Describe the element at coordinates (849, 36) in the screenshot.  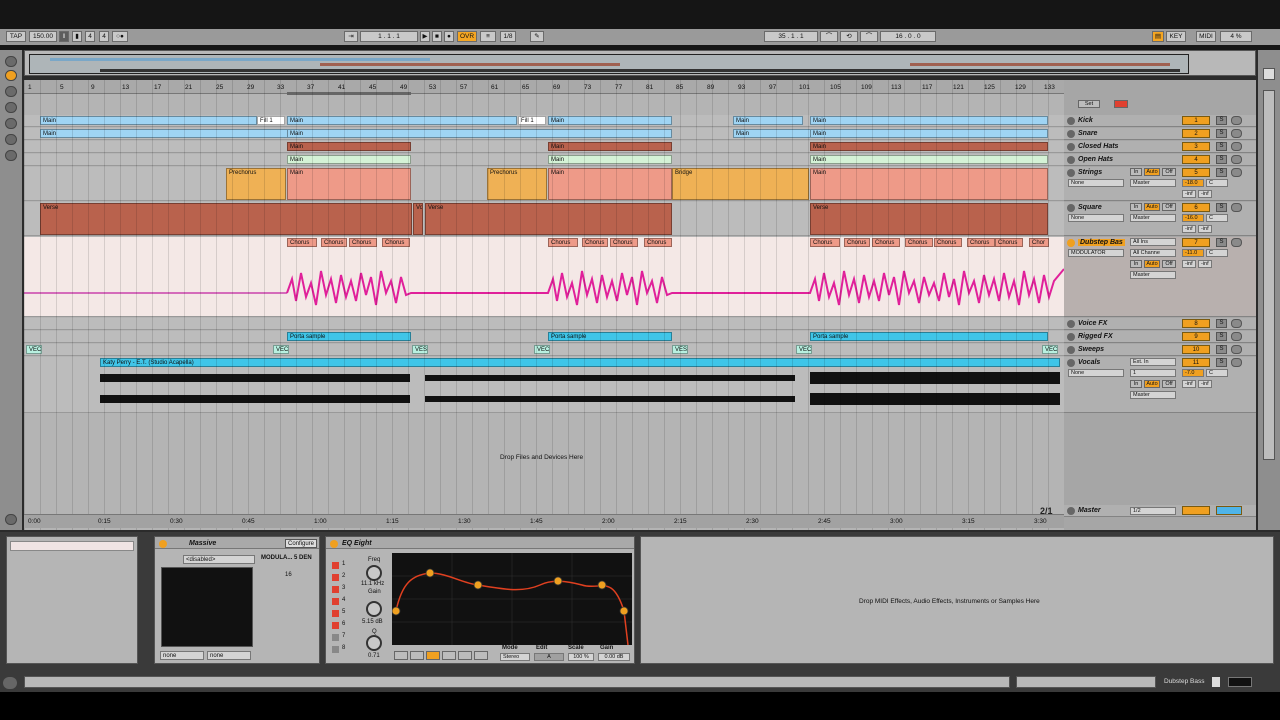
I see `loop-switch-icon: ⟲` at that location.